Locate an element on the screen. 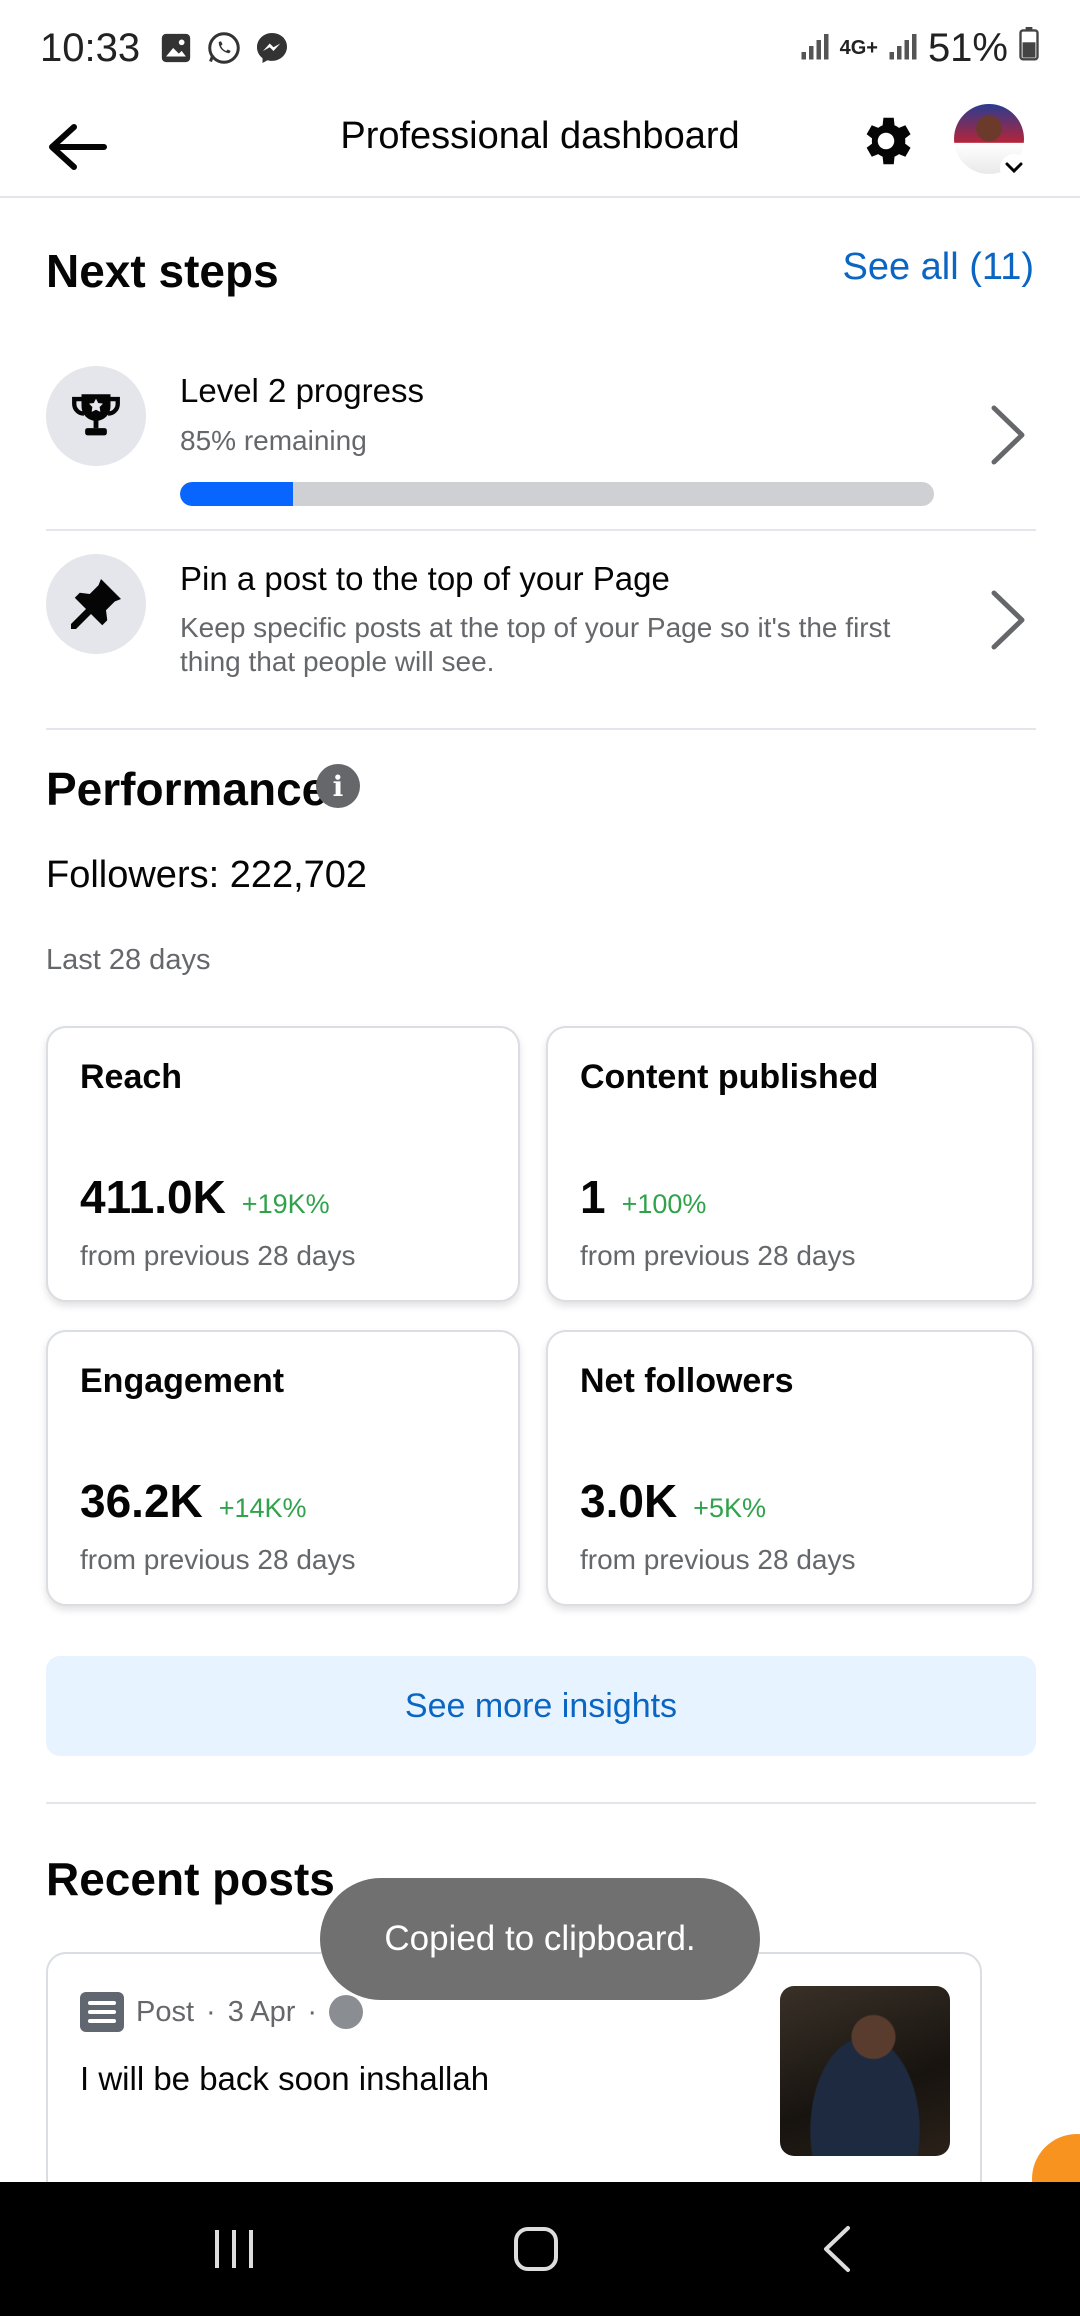  recent-apps-icon is located at coordinates (234, 2249).